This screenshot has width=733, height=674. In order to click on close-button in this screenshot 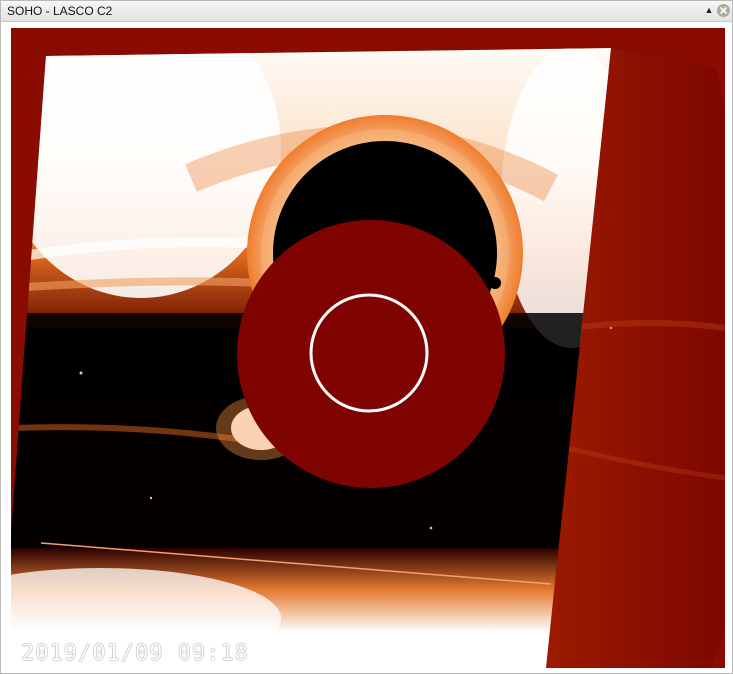, I will do `click(723, 10)`.